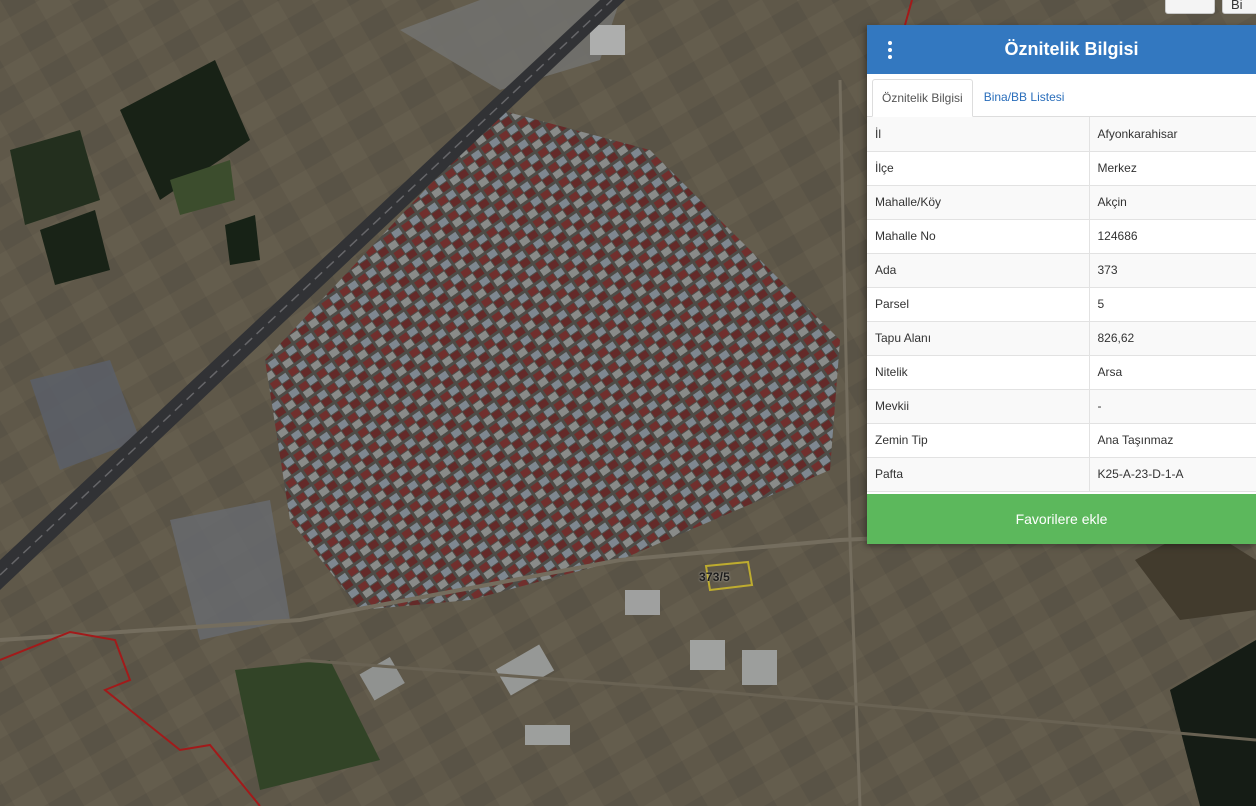 The height and width of the screenshot is (806, 1256). Describe the element at coordinates (1172, 134) in the screenshot. I see `attribute-value: Afyonkarahisar` at that location.